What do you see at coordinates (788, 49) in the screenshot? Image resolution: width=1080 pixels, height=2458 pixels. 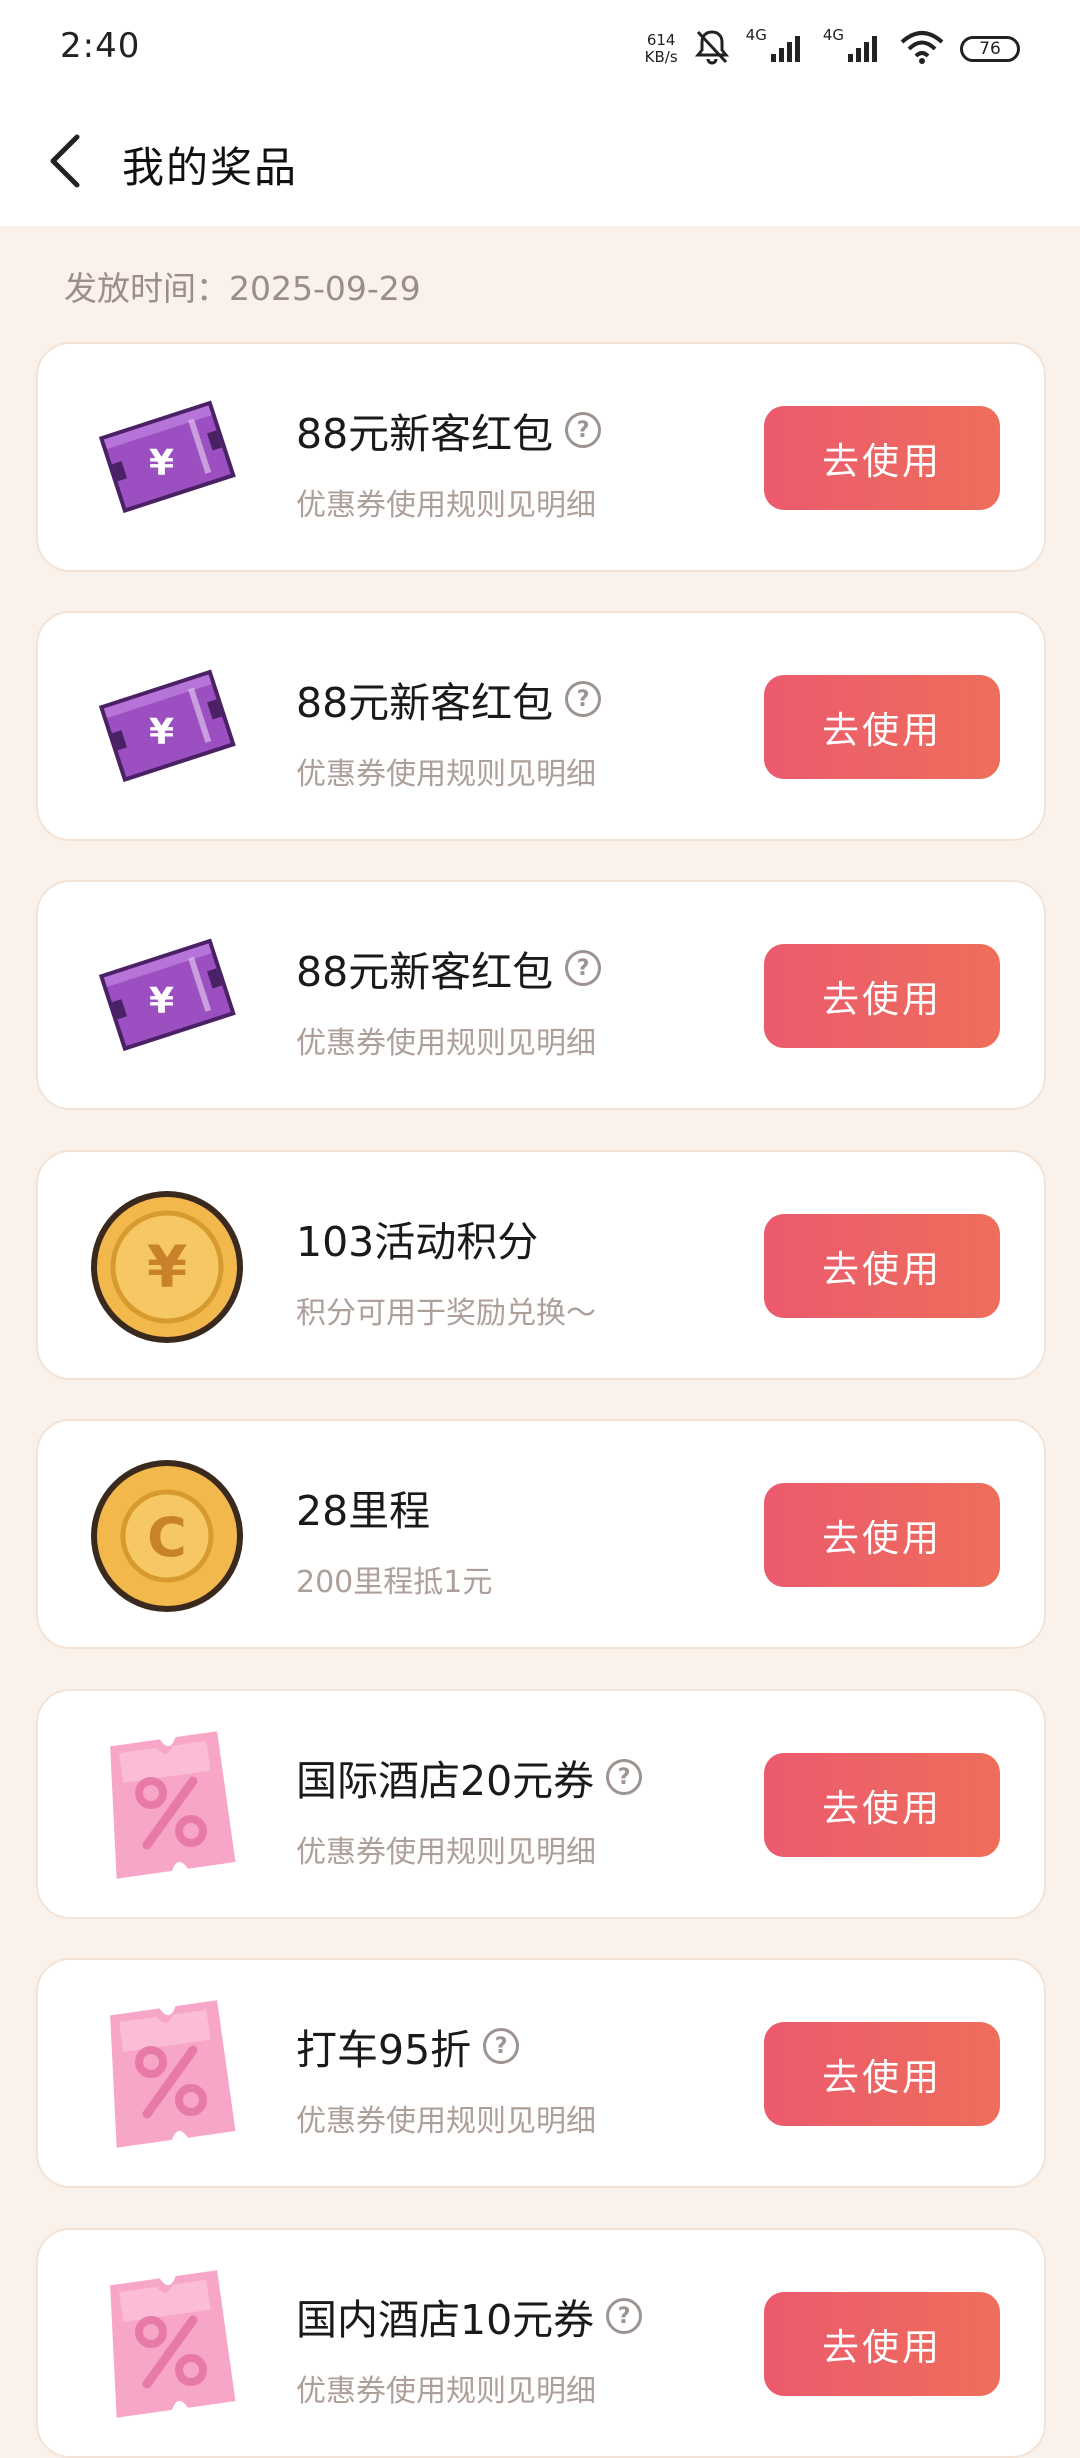 I see `signal-1-icon` at bounding box center [788, 49].